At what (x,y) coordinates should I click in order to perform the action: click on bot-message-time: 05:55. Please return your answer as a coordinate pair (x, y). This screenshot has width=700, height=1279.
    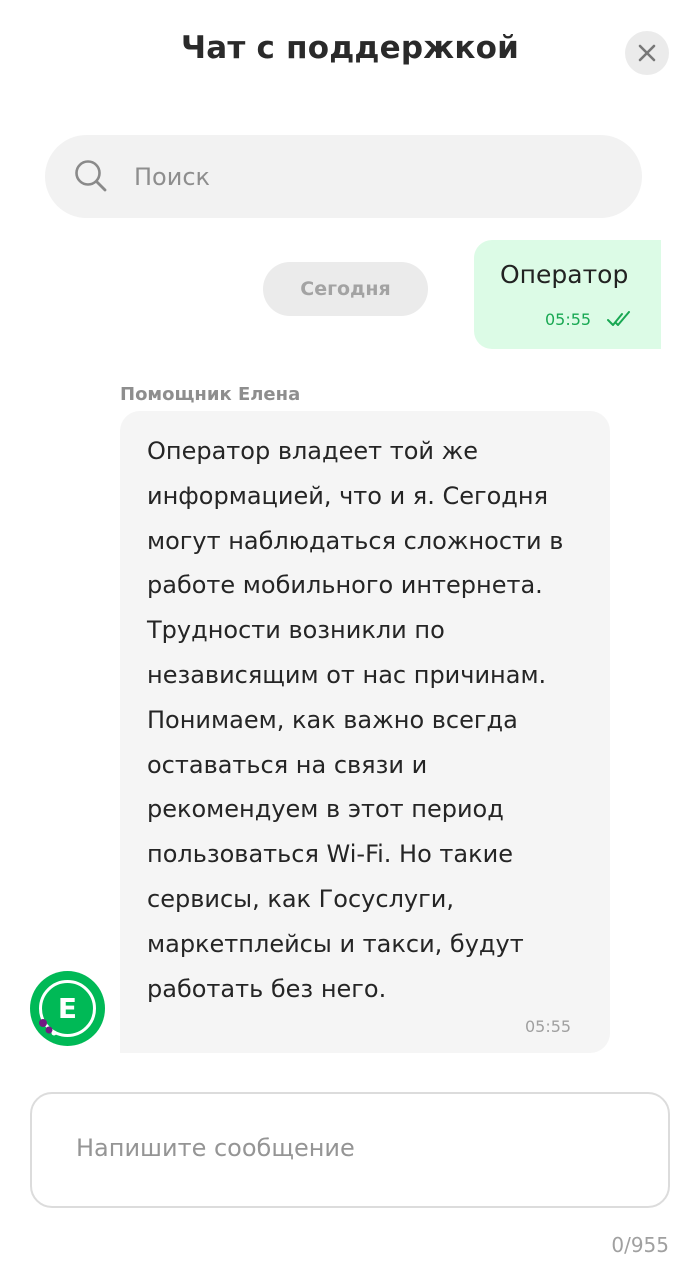
    Looking at the image, I should click on (548, 1026).